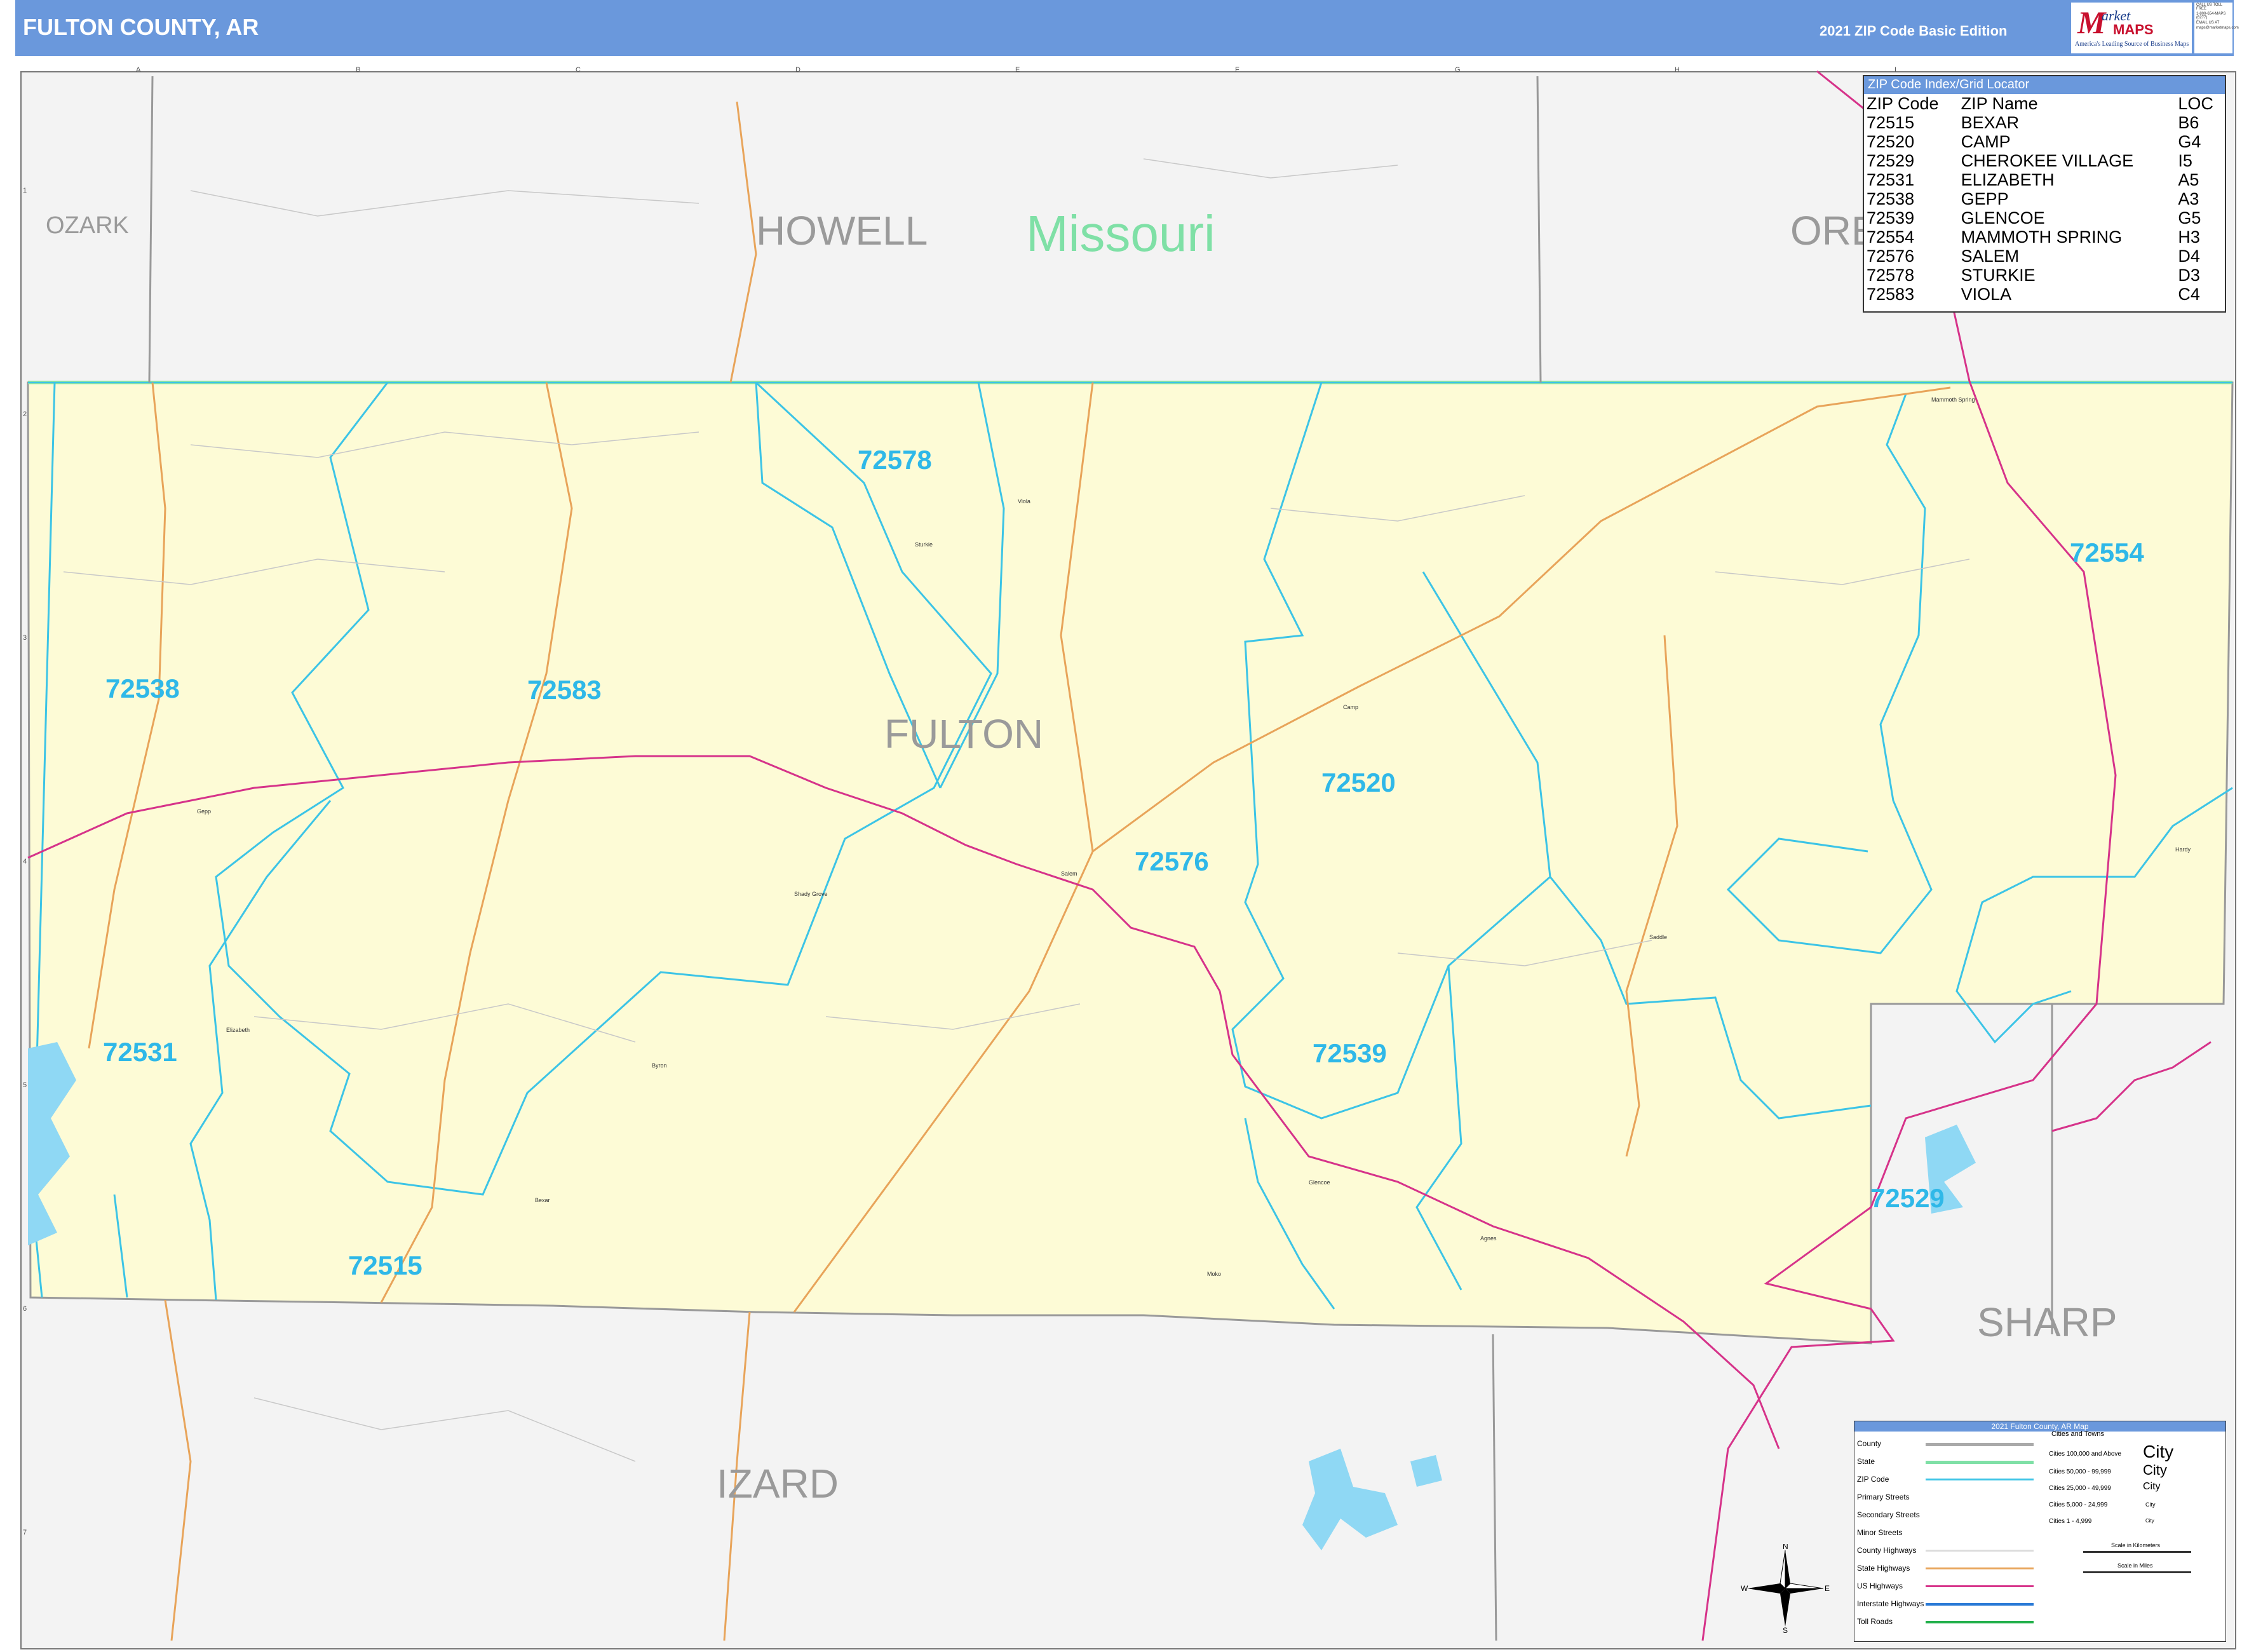 The height and width of the screenshot is (1652, 2242). What do you see at coordinates (385, 1265) in the screenshot?
I see `zip-label-72515: 72515` at bounding box center [385, 1265].